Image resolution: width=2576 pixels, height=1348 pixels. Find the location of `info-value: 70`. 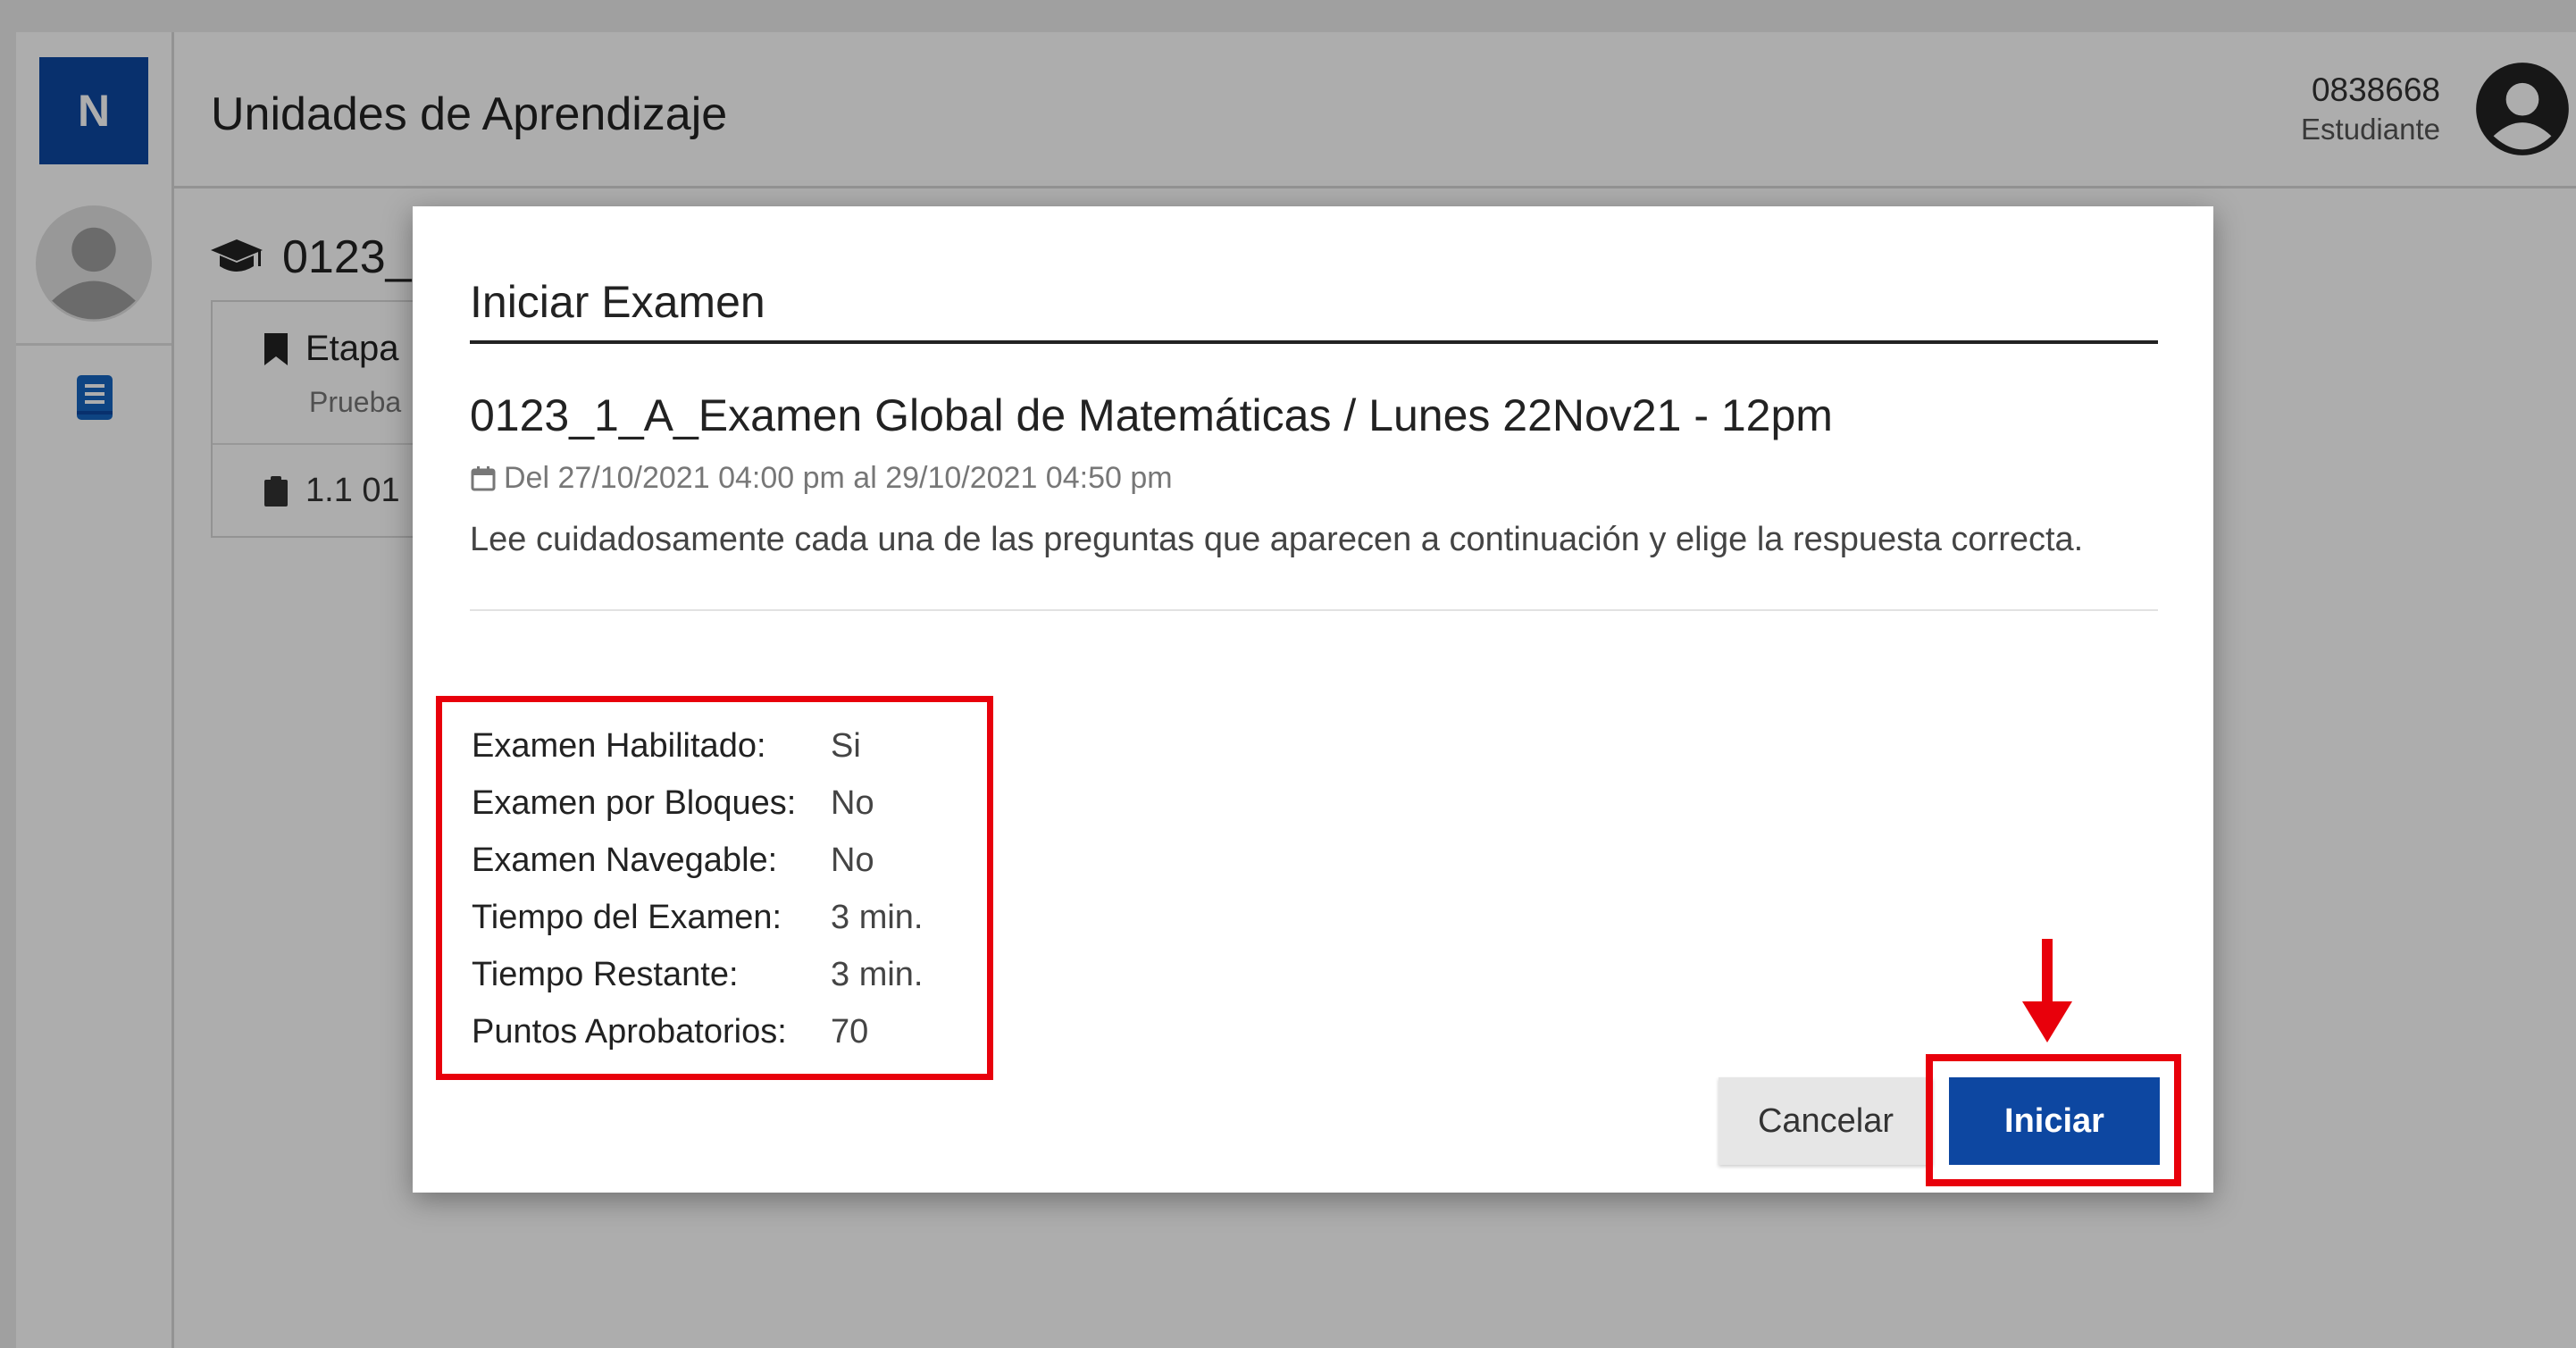

info-value: 70 is located at coordinates (850, 1031).